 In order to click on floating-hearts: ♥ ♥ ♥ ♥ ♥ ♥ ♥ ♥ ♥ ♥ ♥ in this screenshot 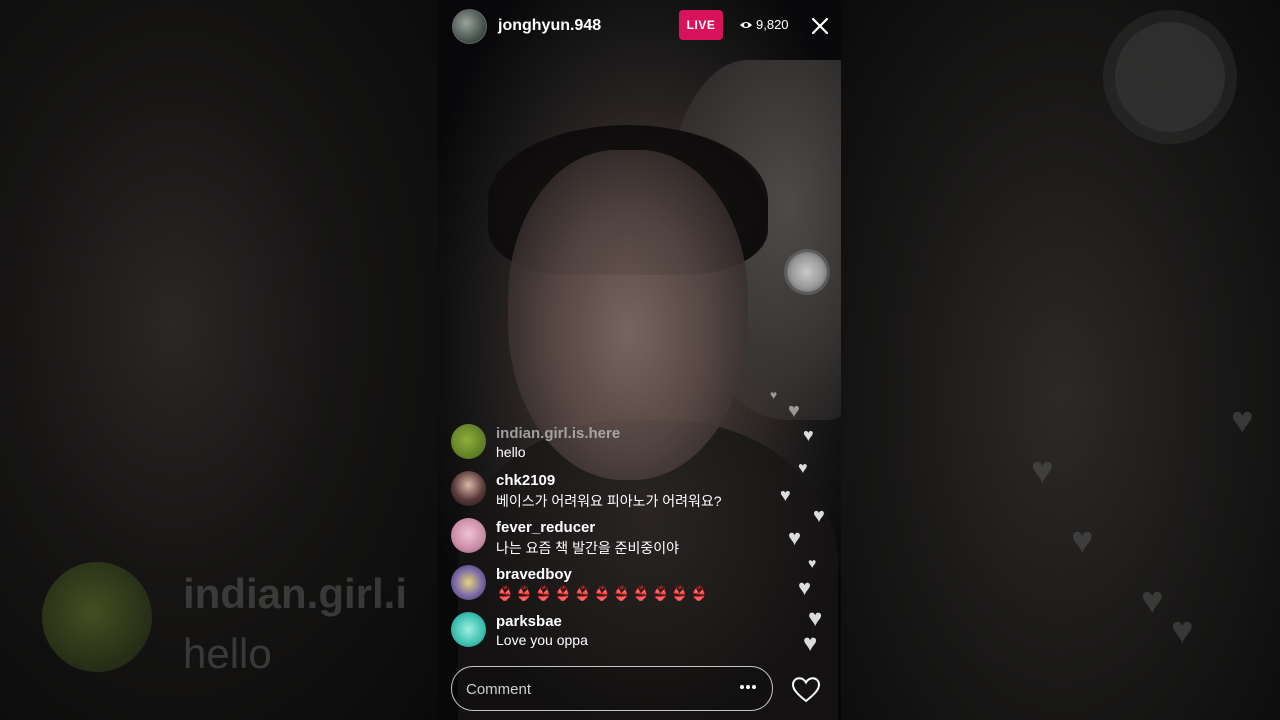, I will do `click(804, 525)`.